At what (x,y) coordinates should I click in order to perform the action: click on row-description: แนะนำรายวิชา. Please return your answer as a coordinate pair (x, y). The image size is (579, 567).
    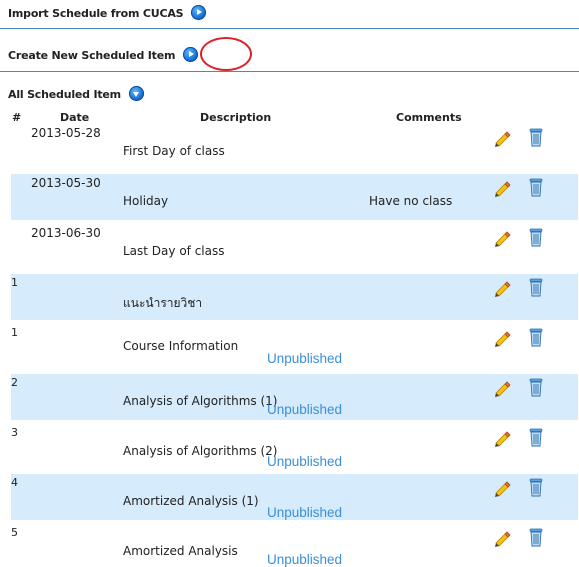
    Looking at the image, I should click on (163, 303).